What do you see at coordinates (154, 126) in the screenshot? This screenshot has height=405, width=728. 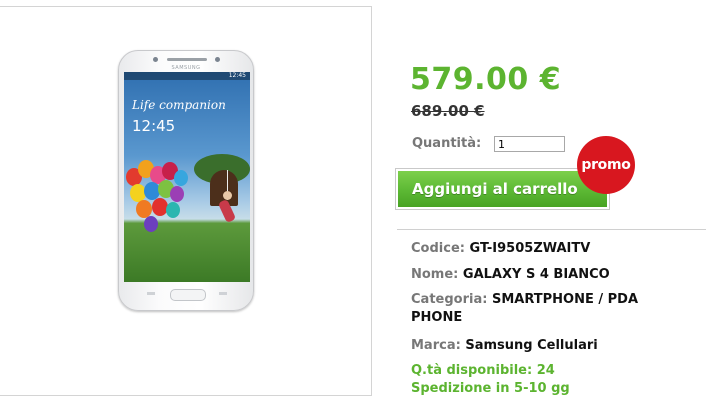 I see `phone-screen-clock: 12:45` at bounding box center [154, 126].